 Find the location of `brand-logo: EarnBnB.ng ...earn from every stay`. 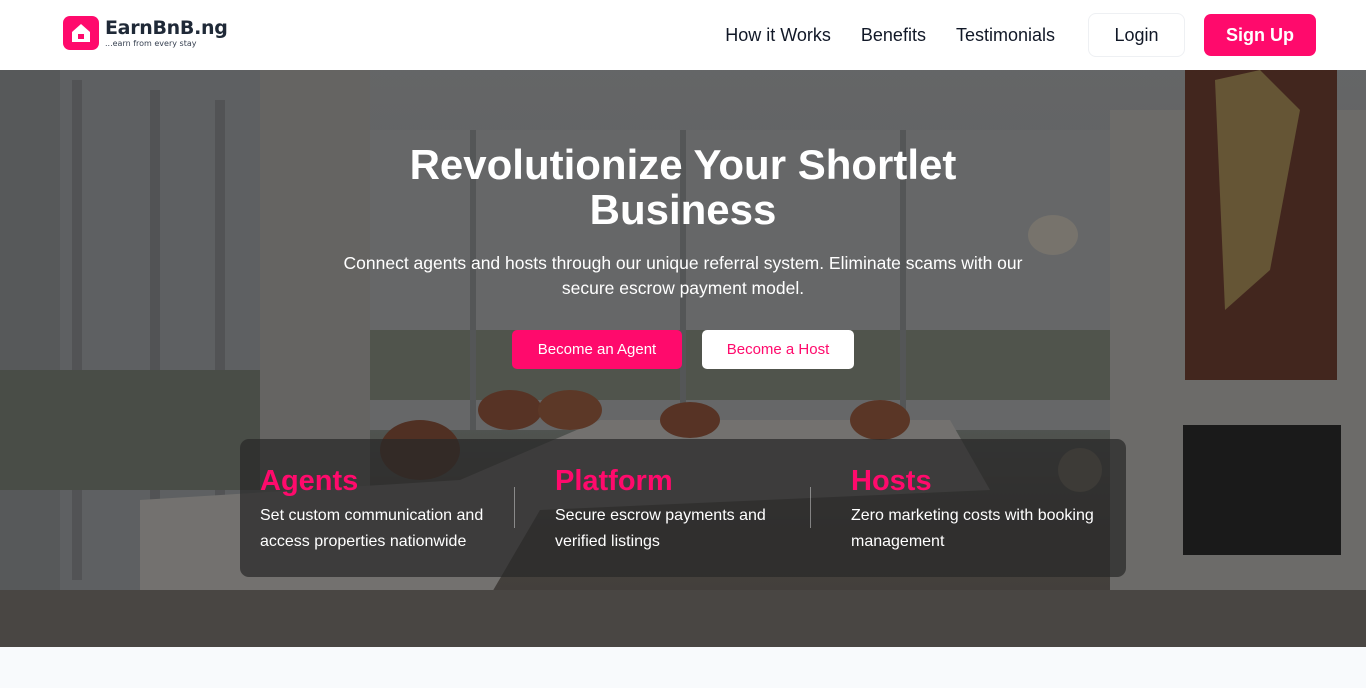

brand-logo: EarnBnB.ng ...earn from every stay is located at coordinates (145, 33).